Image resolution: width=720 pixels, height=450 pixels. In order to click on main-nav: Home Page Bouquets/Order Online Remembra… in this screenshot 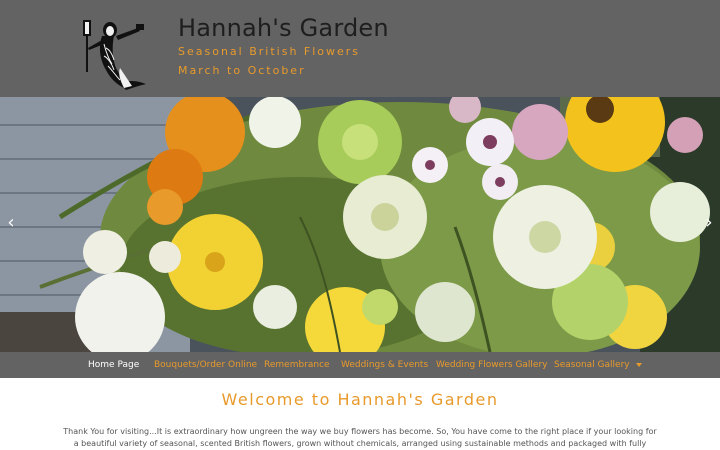, I will do `click(360, 365)`.